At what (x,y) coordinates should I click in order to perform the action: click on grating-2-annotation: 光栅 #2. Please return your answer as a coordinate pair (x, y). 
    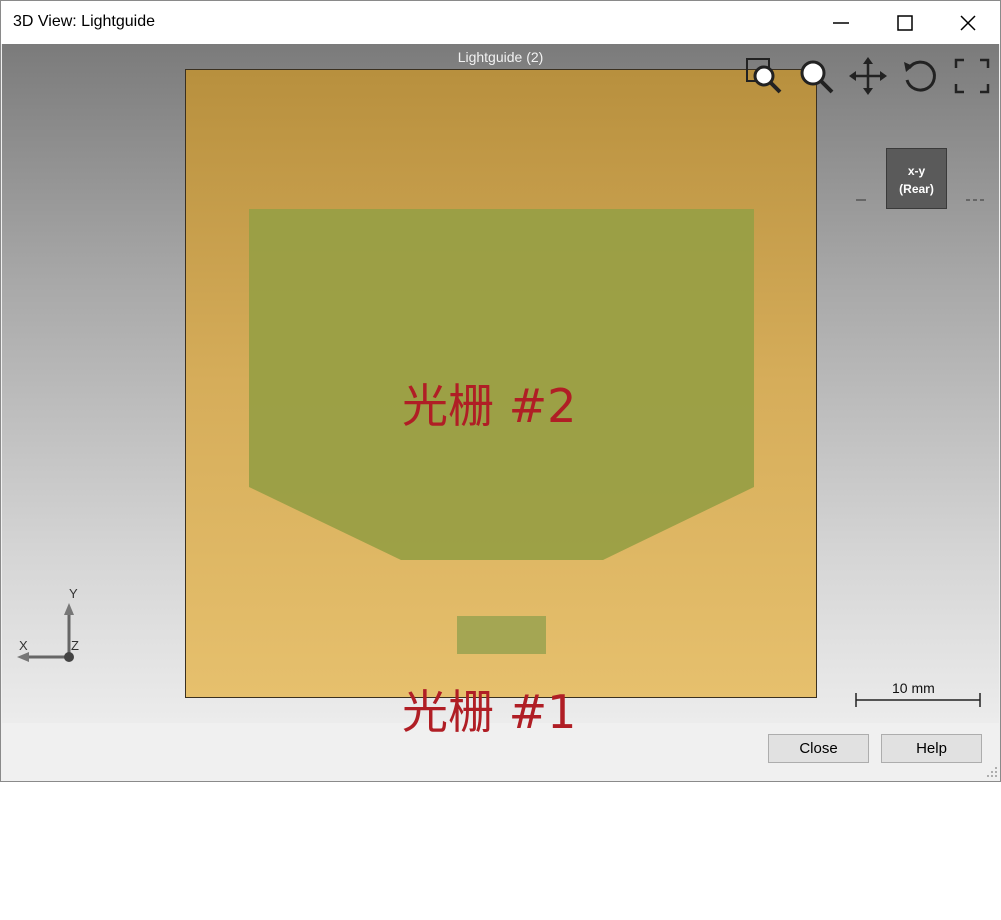
    Looking at the image, I should click on (489, 406).